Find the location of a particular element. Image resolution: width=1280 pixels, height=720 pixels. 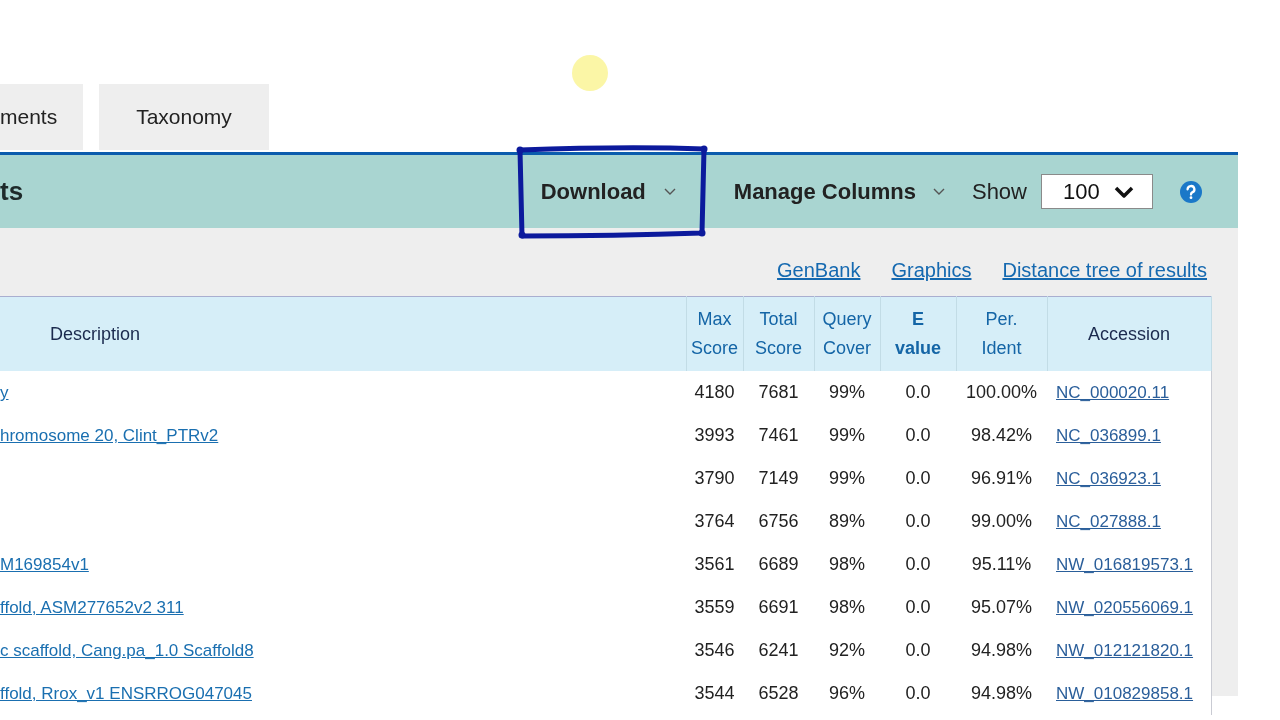

table-cell: 4180 is located at coordinates (714, 392).